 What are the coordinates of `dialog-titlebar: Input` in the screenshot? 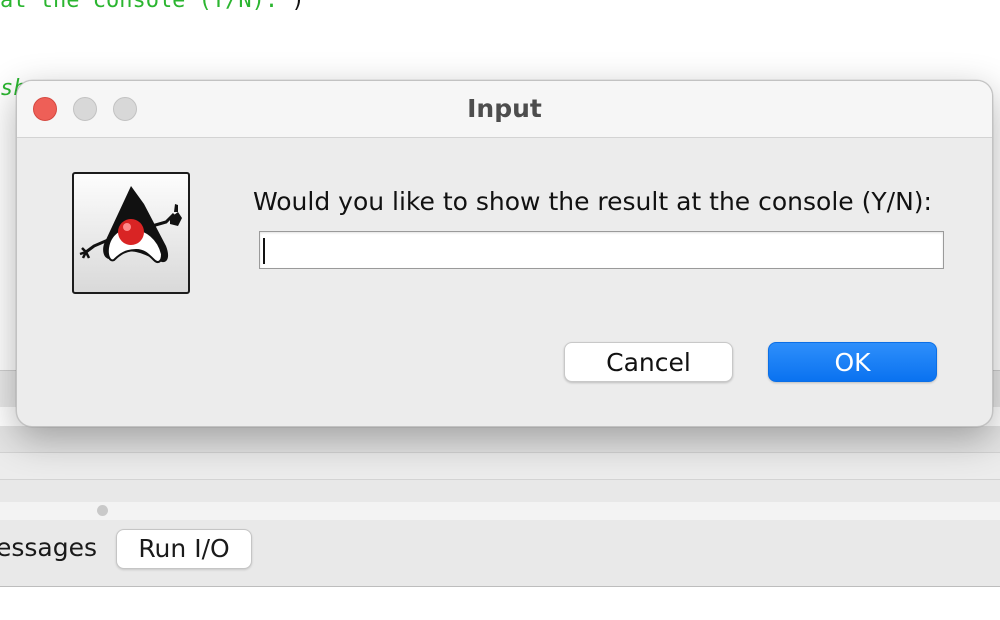 It's located at (504, 109).